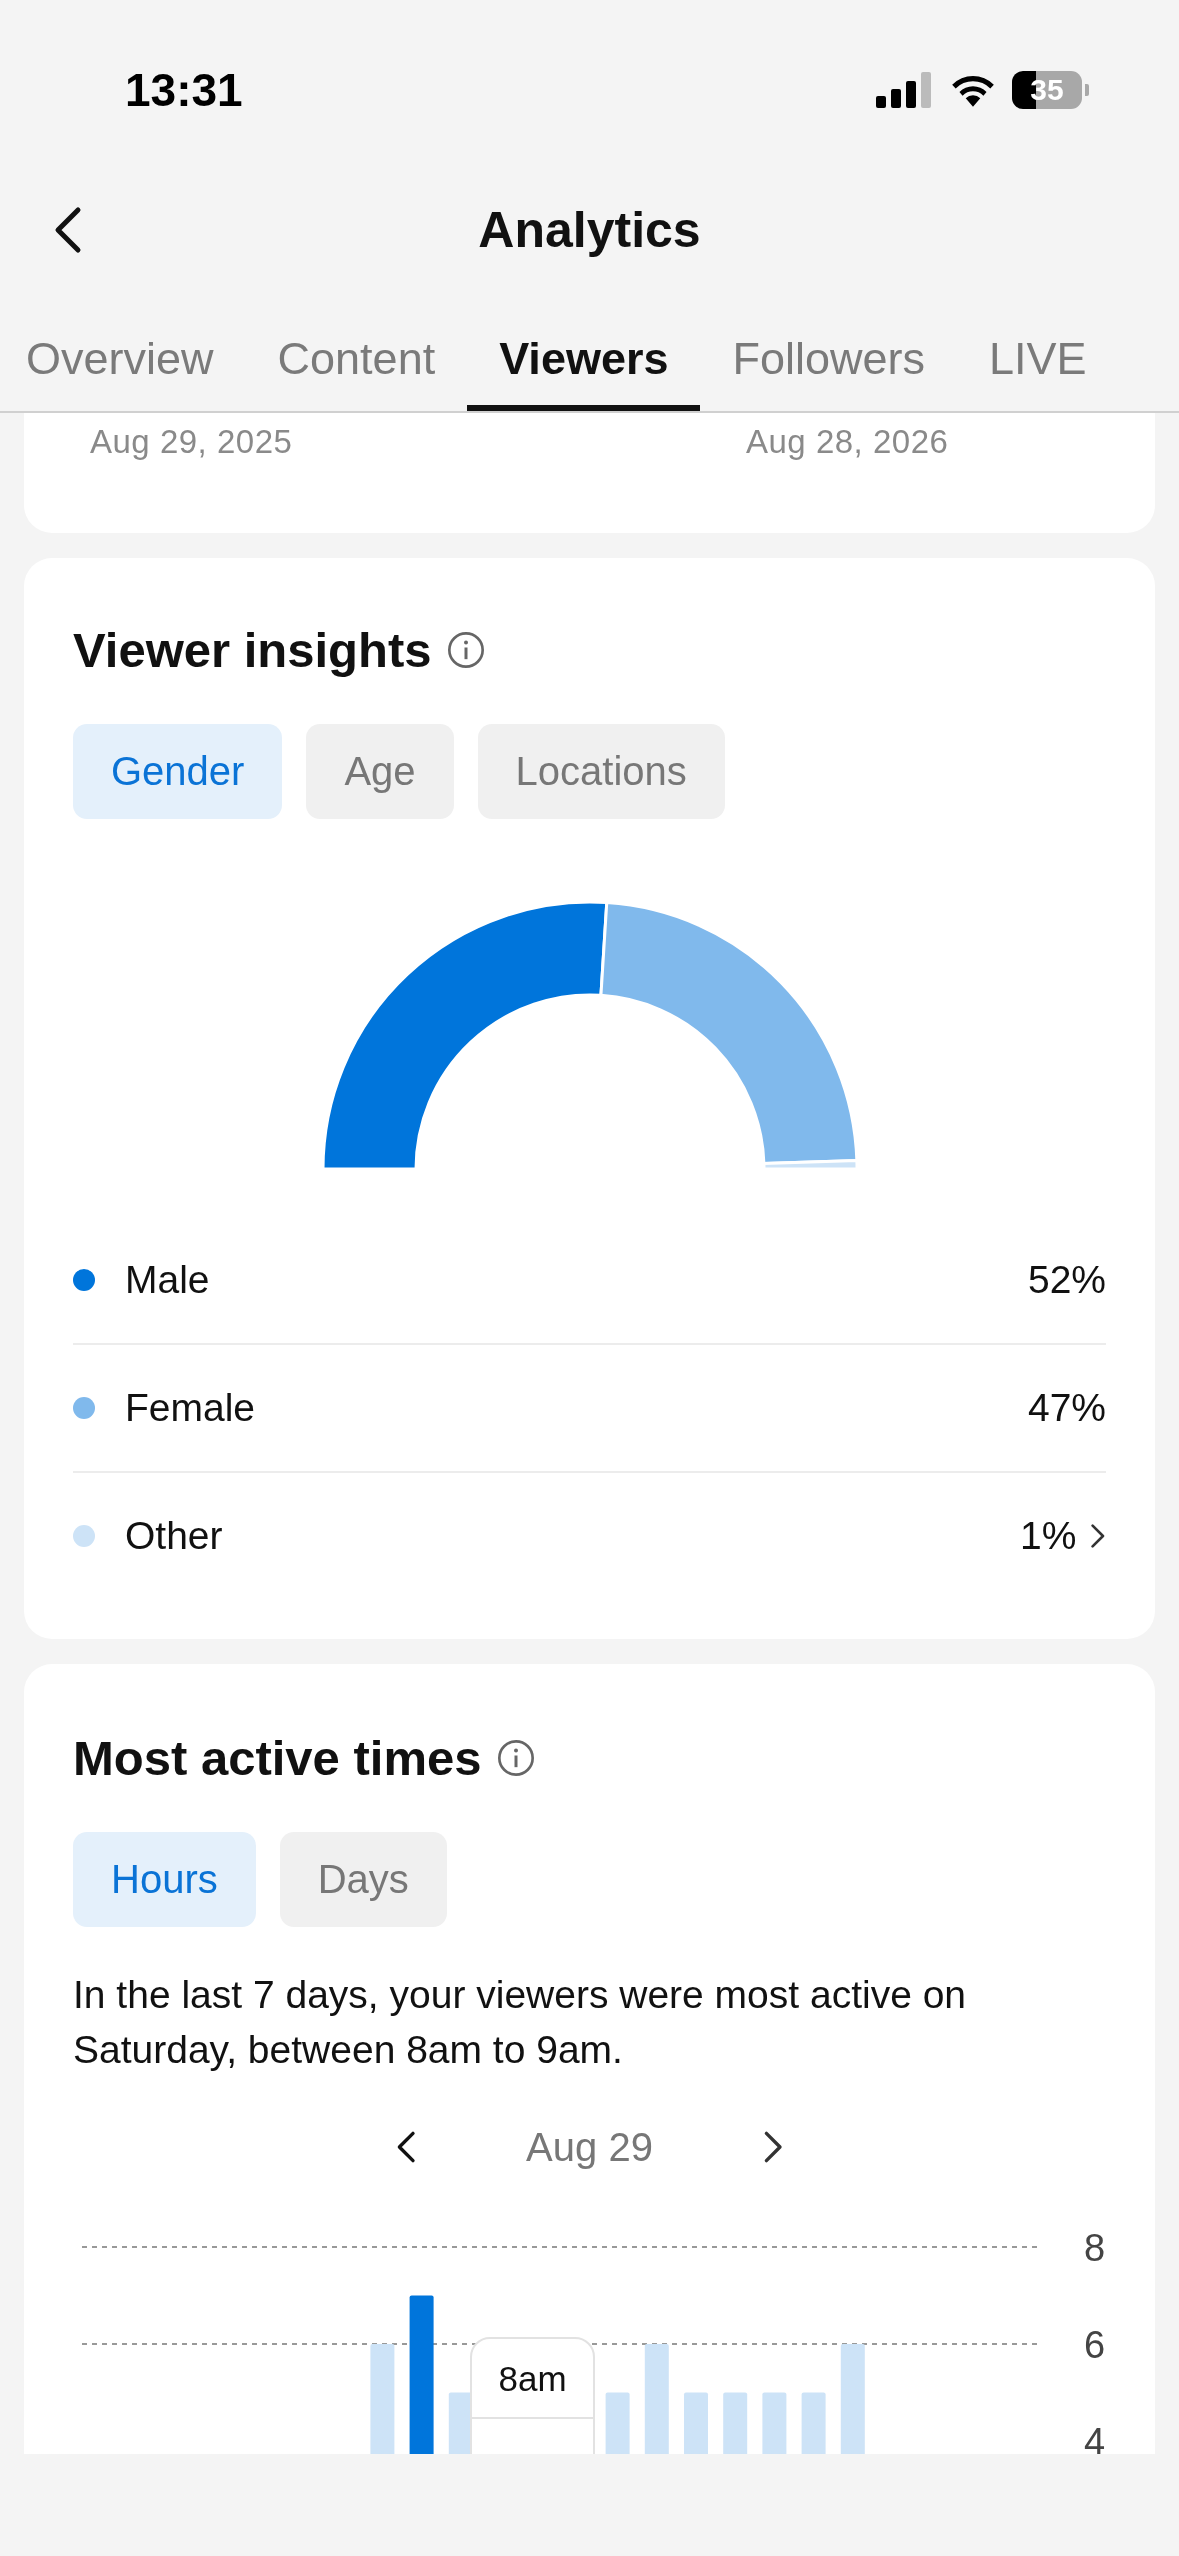 The image size is (1179, 2556). What do you see at coordinates (1038, 362) in the screenshot?
I see `tab: LIVE` at bounding box center [1038, 362].